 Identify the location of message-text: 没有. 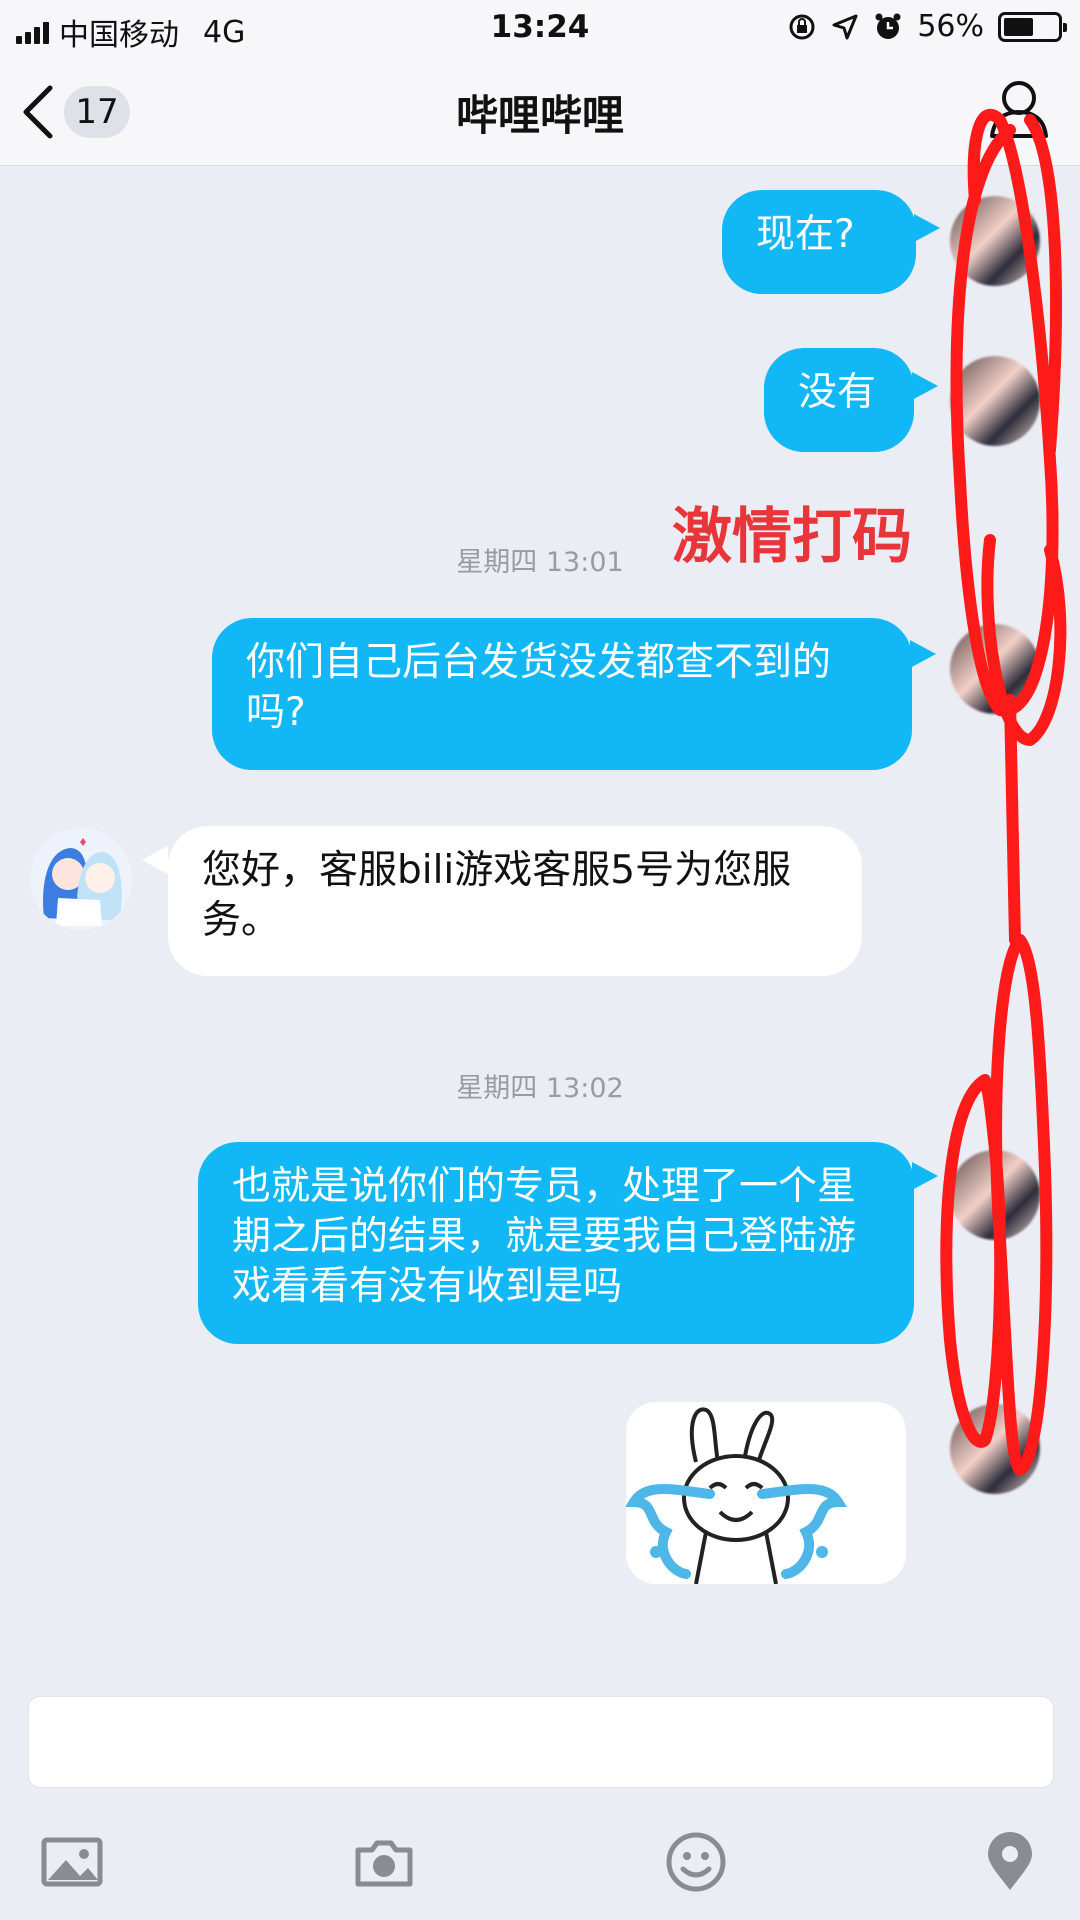
(837, 392).